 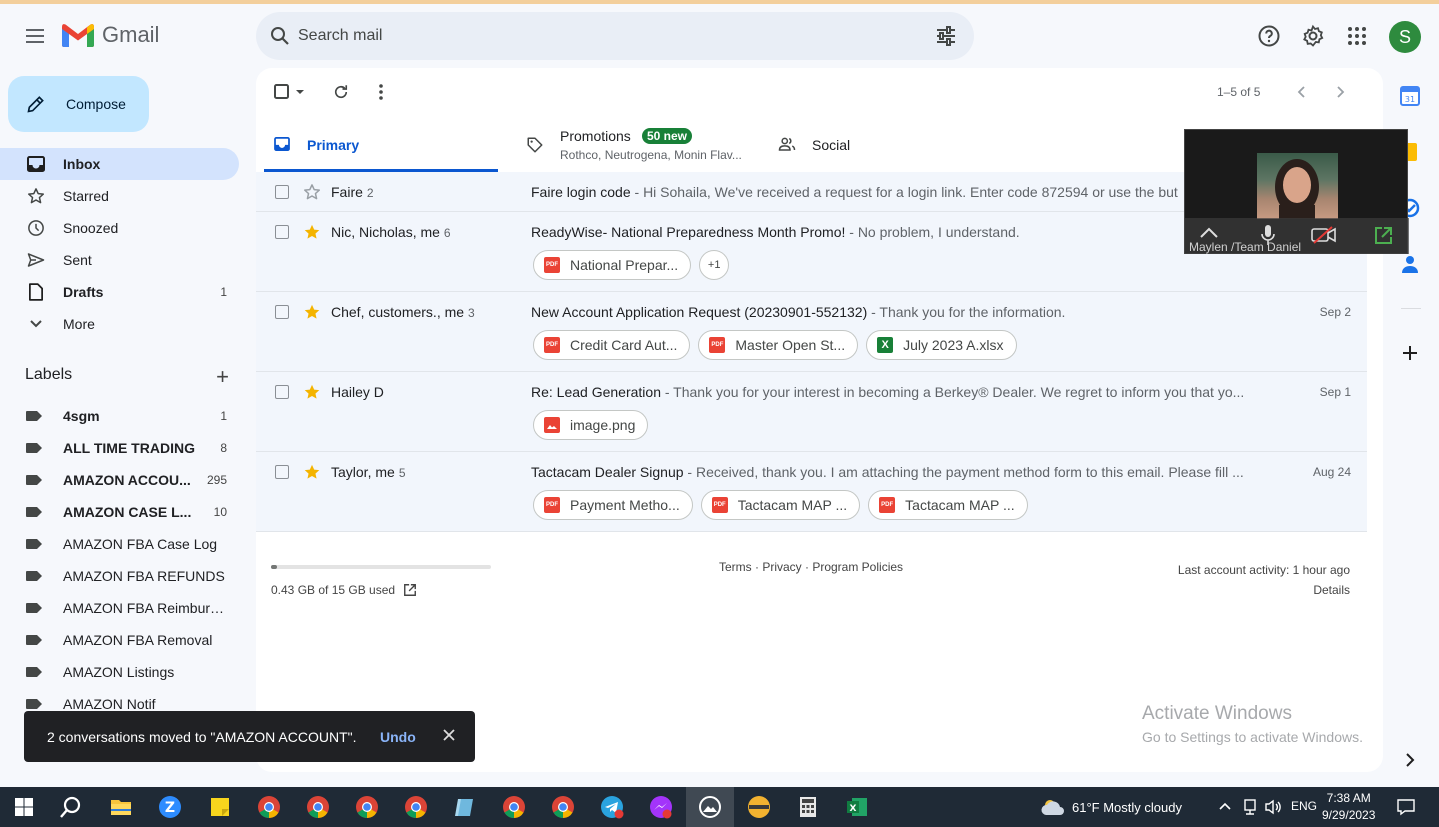 What do you see at coordinates (1341, 92) in the screenshot?
I see `older-button` at bounding box center [1341, 92].